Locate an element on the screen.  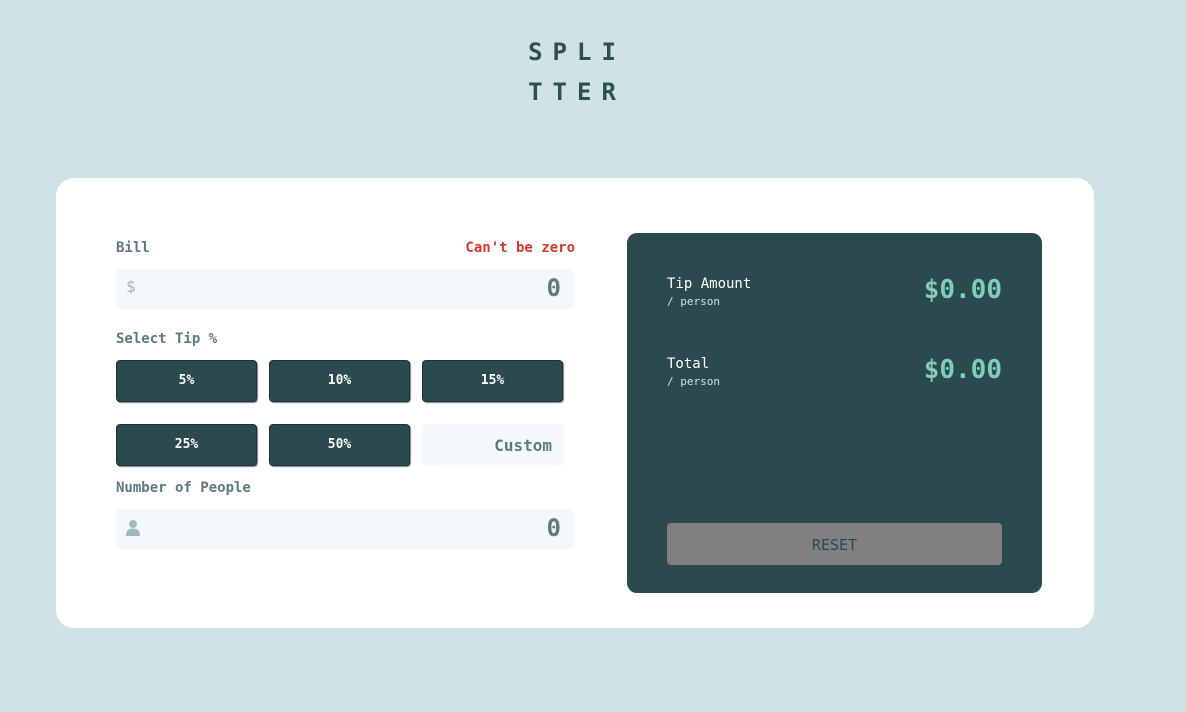
bill-label: Bill is located at coordinates (133, 248).